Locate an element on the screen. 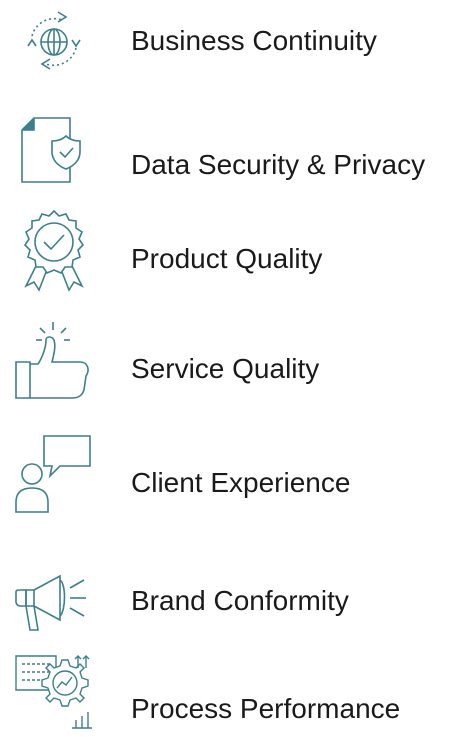 This screenshot has height=752, width=472. item-label: Process Performance is located at coordinates (266, 708).